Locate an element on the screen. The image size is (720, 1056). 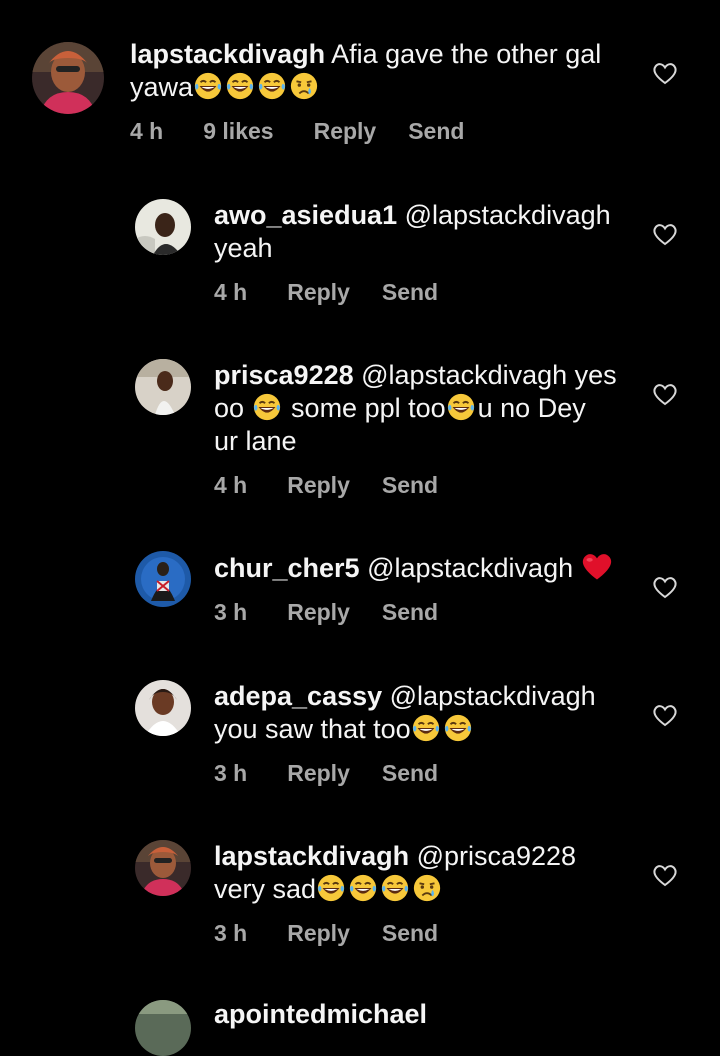
comment-text: chur_cher5 @lapstackdivagh is located at coordinates (424, 568).